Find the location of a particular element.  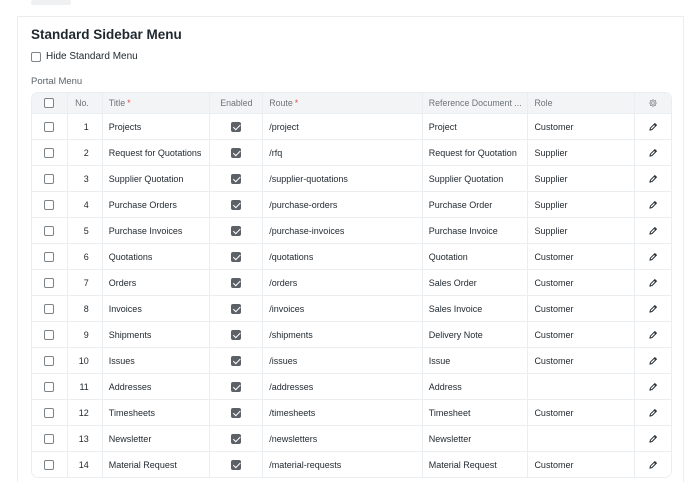

row-title: Invoices is located at coordinates (157, 308).